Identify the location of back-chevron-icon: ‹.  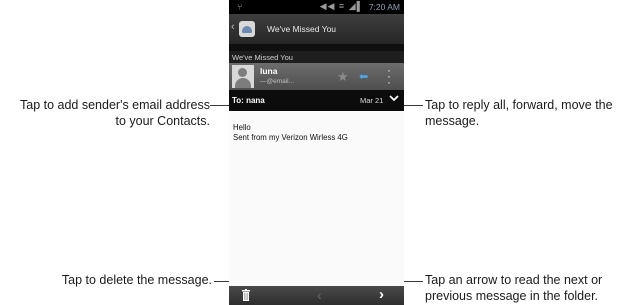
(233, 27).